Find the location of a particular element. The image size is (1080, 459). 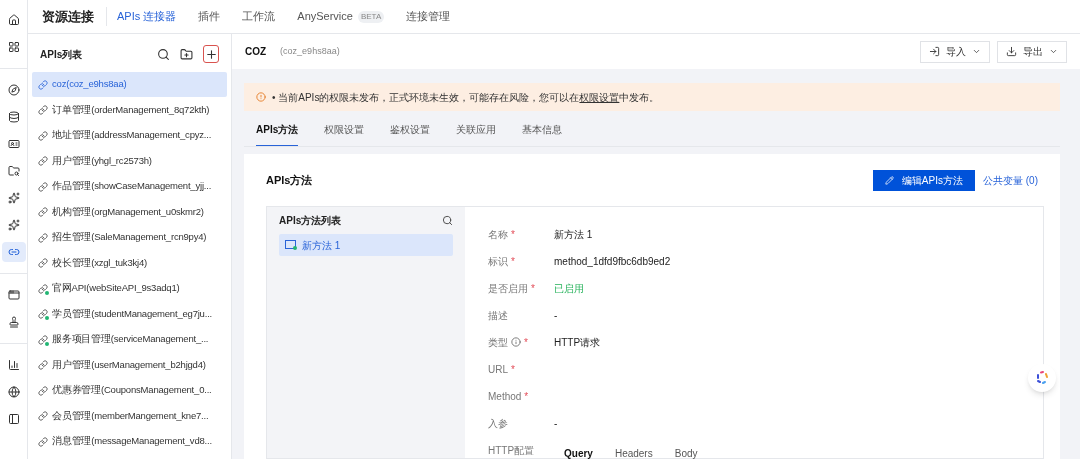

api-method-icon is located at coordinates (291, 245).